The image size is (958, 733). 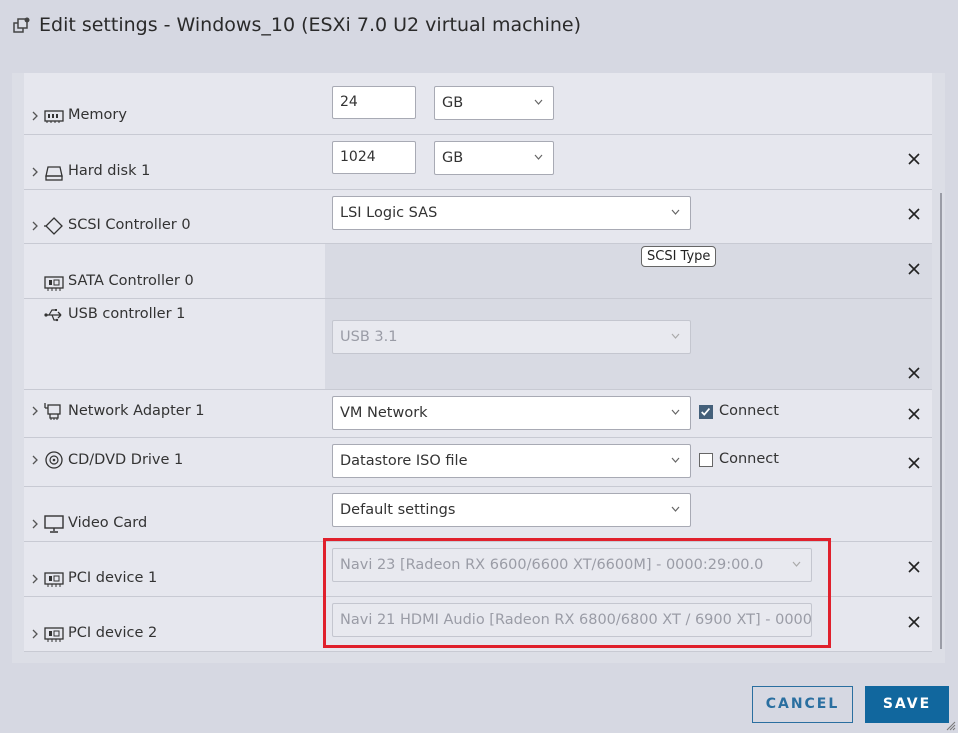 I want to click on video-settings-value: Default settings, so click(x=398, y=510).